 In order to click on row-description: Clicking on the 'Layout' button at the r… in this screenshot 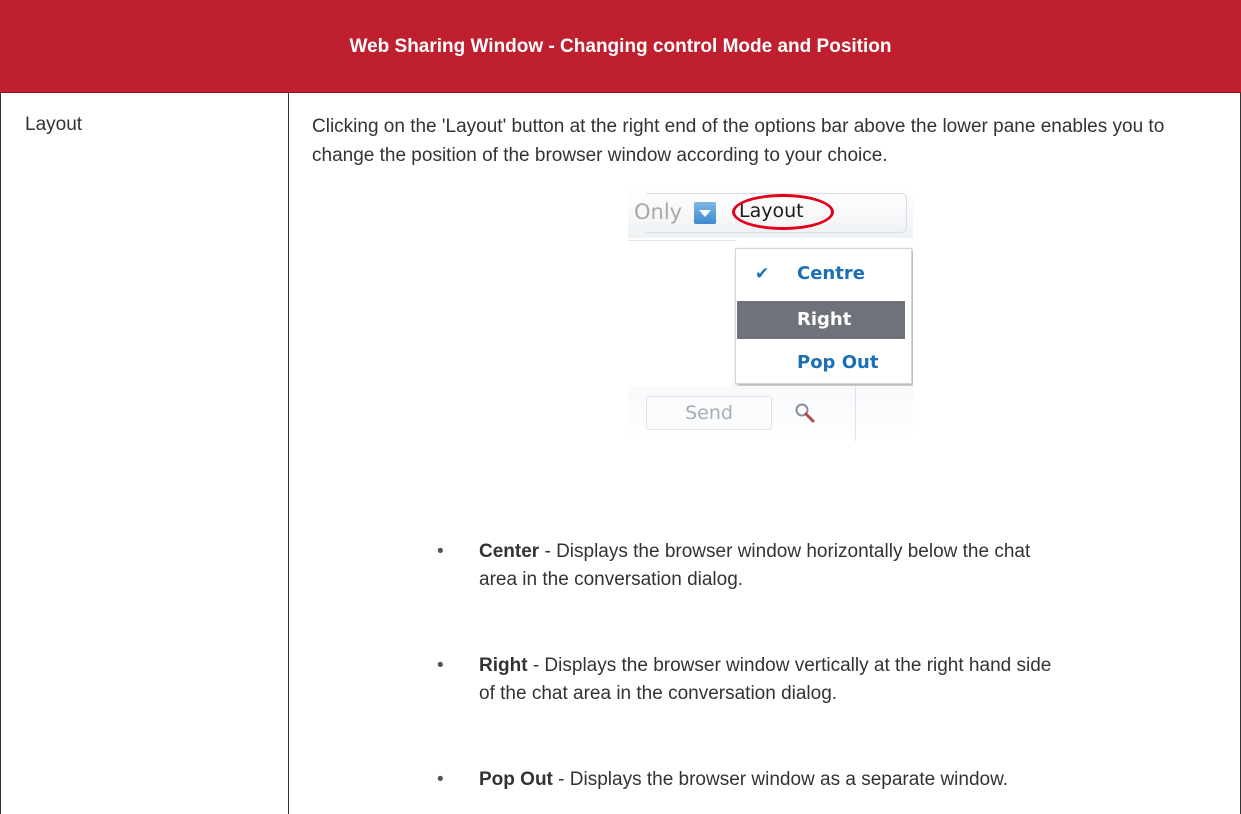, I will do `click(738, 141)`.